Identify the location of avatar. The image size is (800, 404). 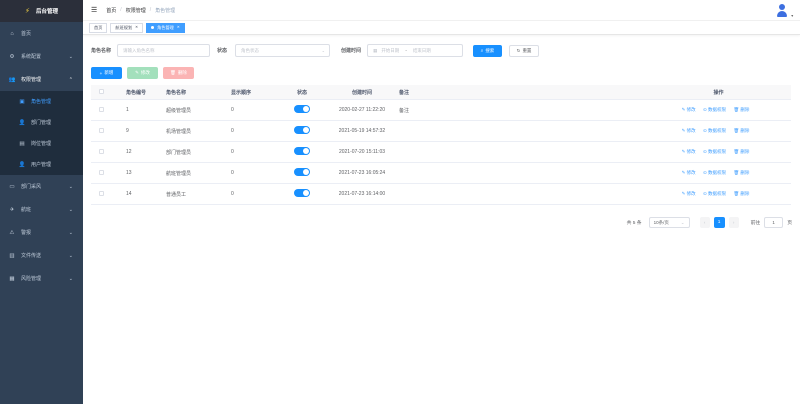
(782, 10).